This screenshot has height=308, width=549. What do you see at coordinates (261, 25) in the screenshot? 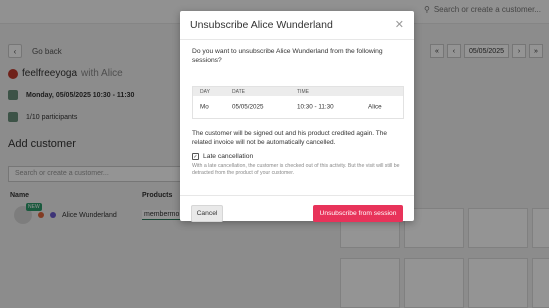
I see `dialog-title: Unsubscribe Alice Wunderland` at bounding box center [261, 25].